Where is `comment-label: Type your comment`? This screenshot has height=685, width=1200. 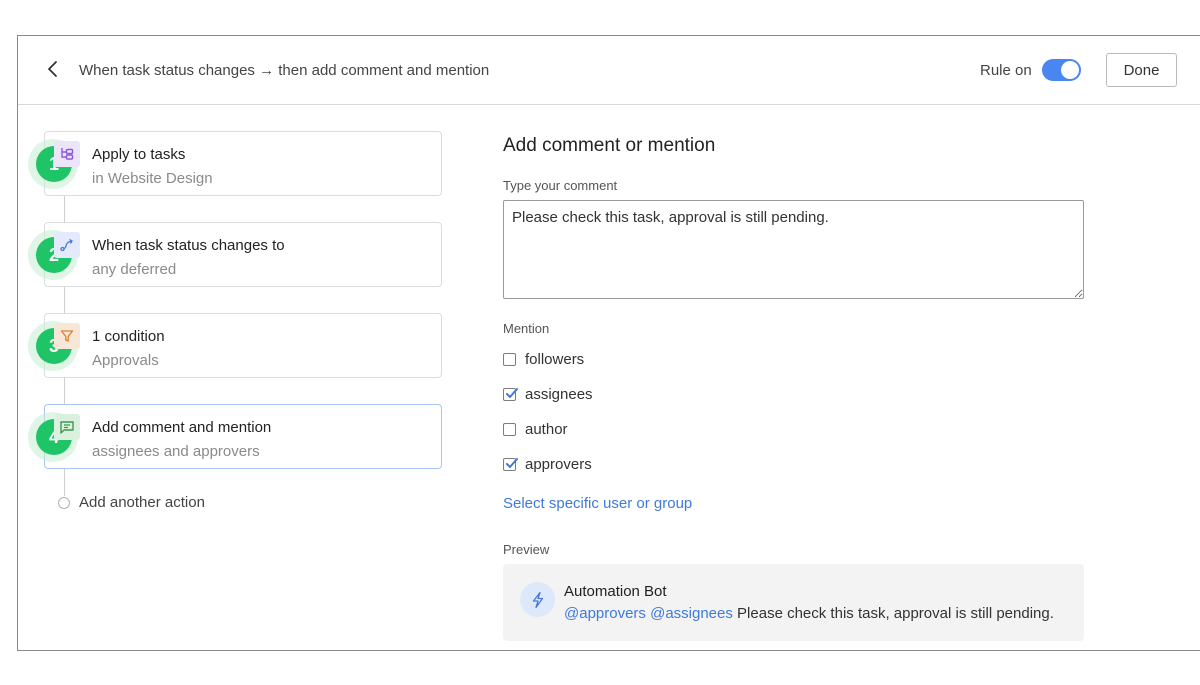
comment-label: Type your comment is located at coordinates (560, 185).